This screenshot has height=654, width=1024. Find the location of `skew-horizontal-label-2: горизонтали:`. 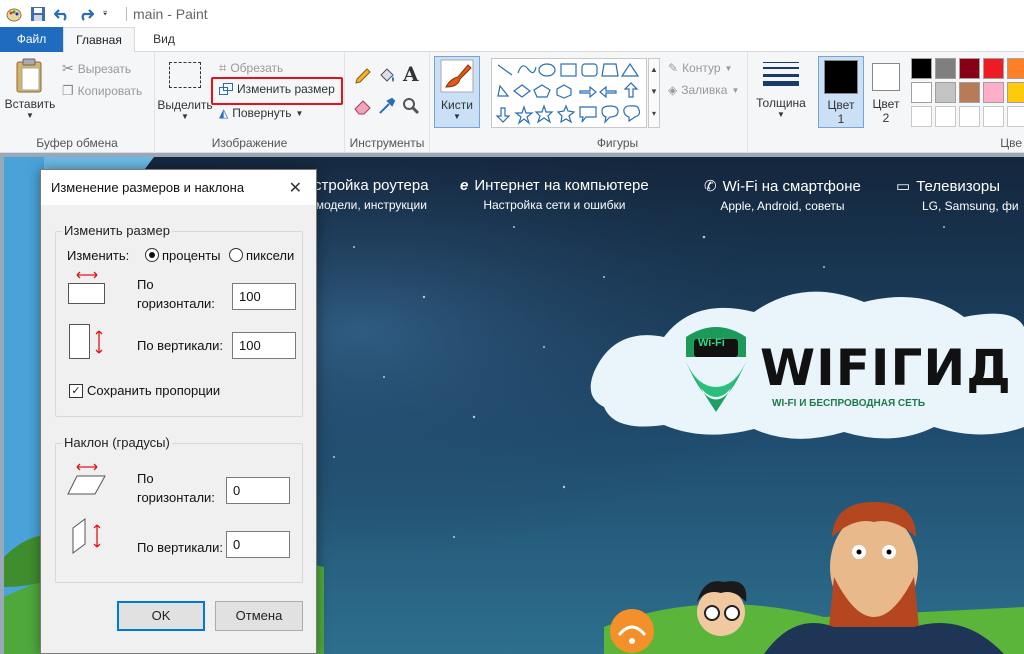

skew-horizontal-label-2: горизонтали: is located at coordinates (176, 497).